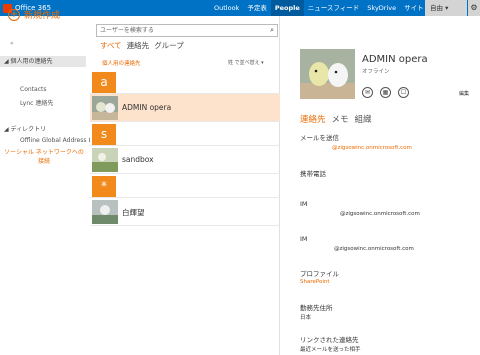  I want to click on folder-offline-gal: Offline Global Address List, so click(59, 140).